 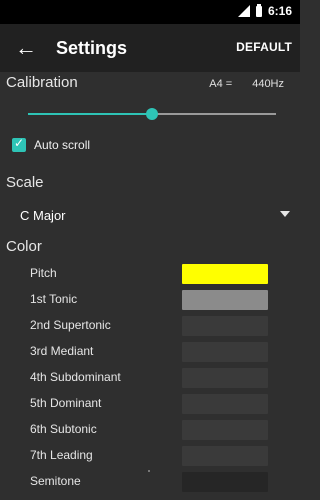 I want to click on status-time: 6:16, so click(x=279, y=11).